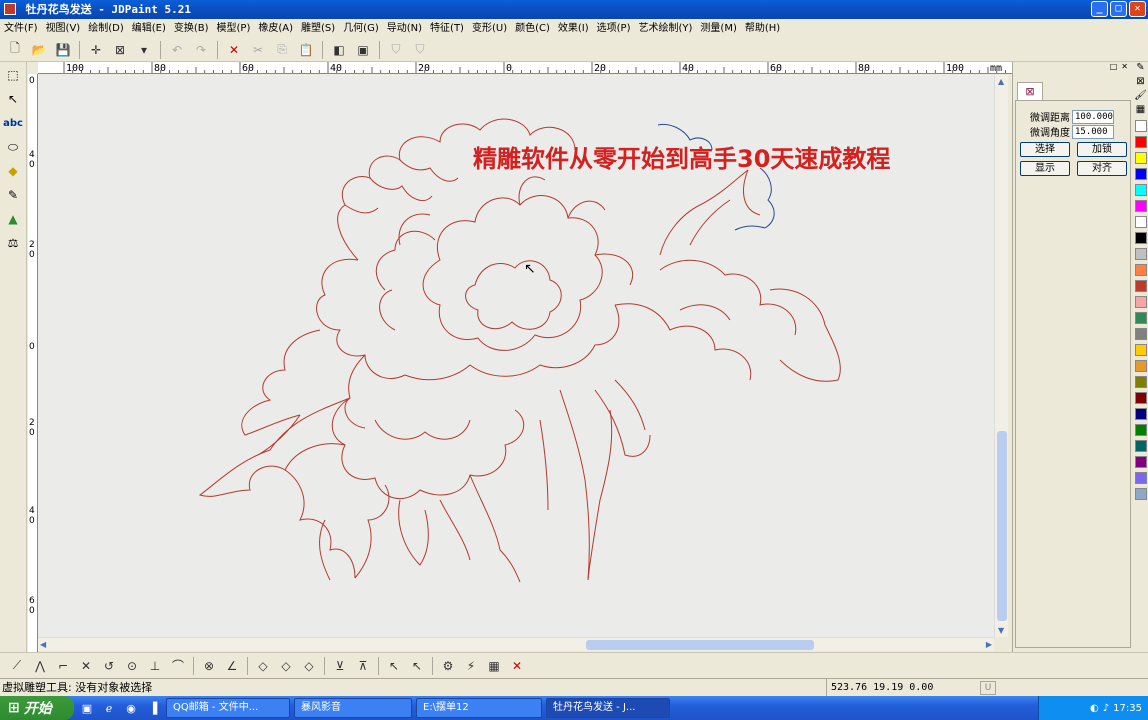 Image resolution: width=1148 pixels, height=720 pixels. What do you see at coordinates (394, 666) in the screenshot?
I see `pick-tool-icon: ↖` at bounding box center [394, 666].